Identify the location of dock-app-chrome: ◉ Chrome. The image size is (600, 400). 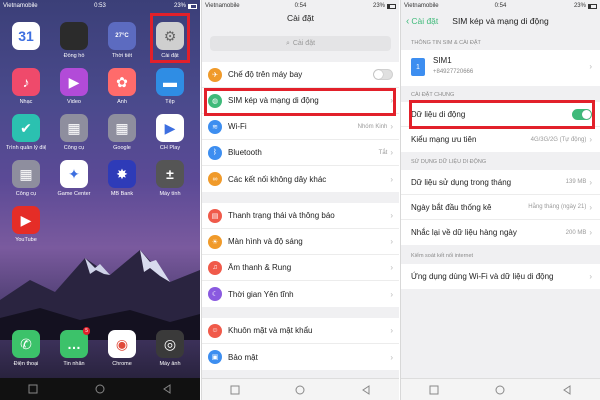
(122, 348).